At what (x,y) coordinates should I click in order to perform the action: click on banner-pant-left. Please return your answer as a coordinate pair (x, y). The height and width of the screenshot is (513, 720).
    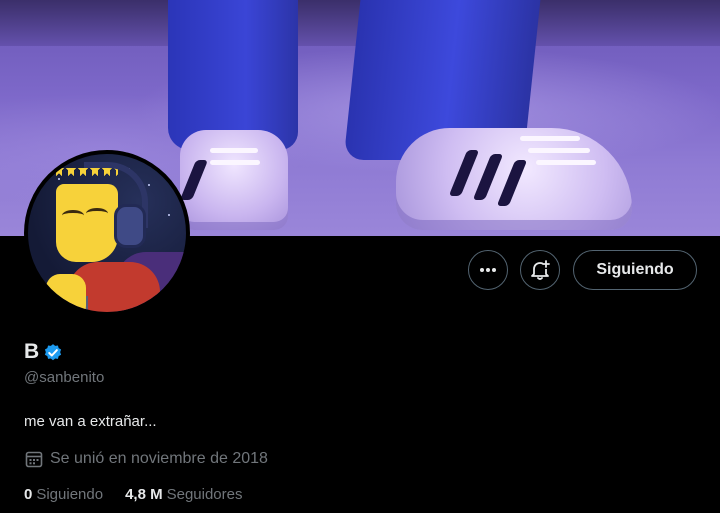
    Looking at the image, I should click on (233, 75).